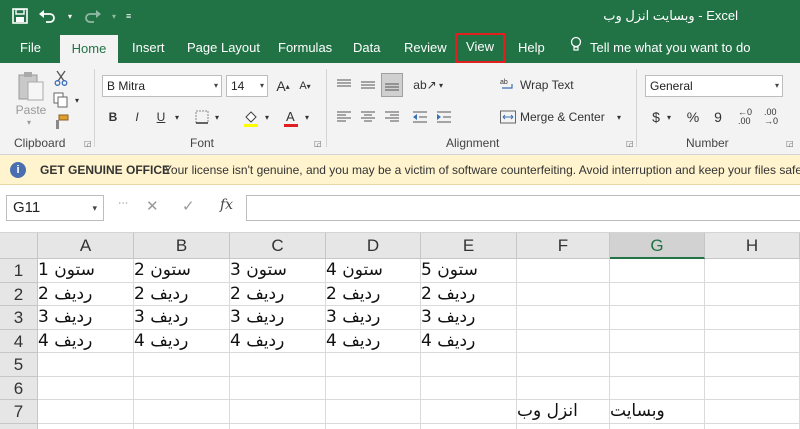 Image resolution: width=800 pixels, height=429 pixels. What do you see at coordinates (128, 16) in the screenshot?
I see `customize-qat-icon: ≡` at bounding box center [128, 16].